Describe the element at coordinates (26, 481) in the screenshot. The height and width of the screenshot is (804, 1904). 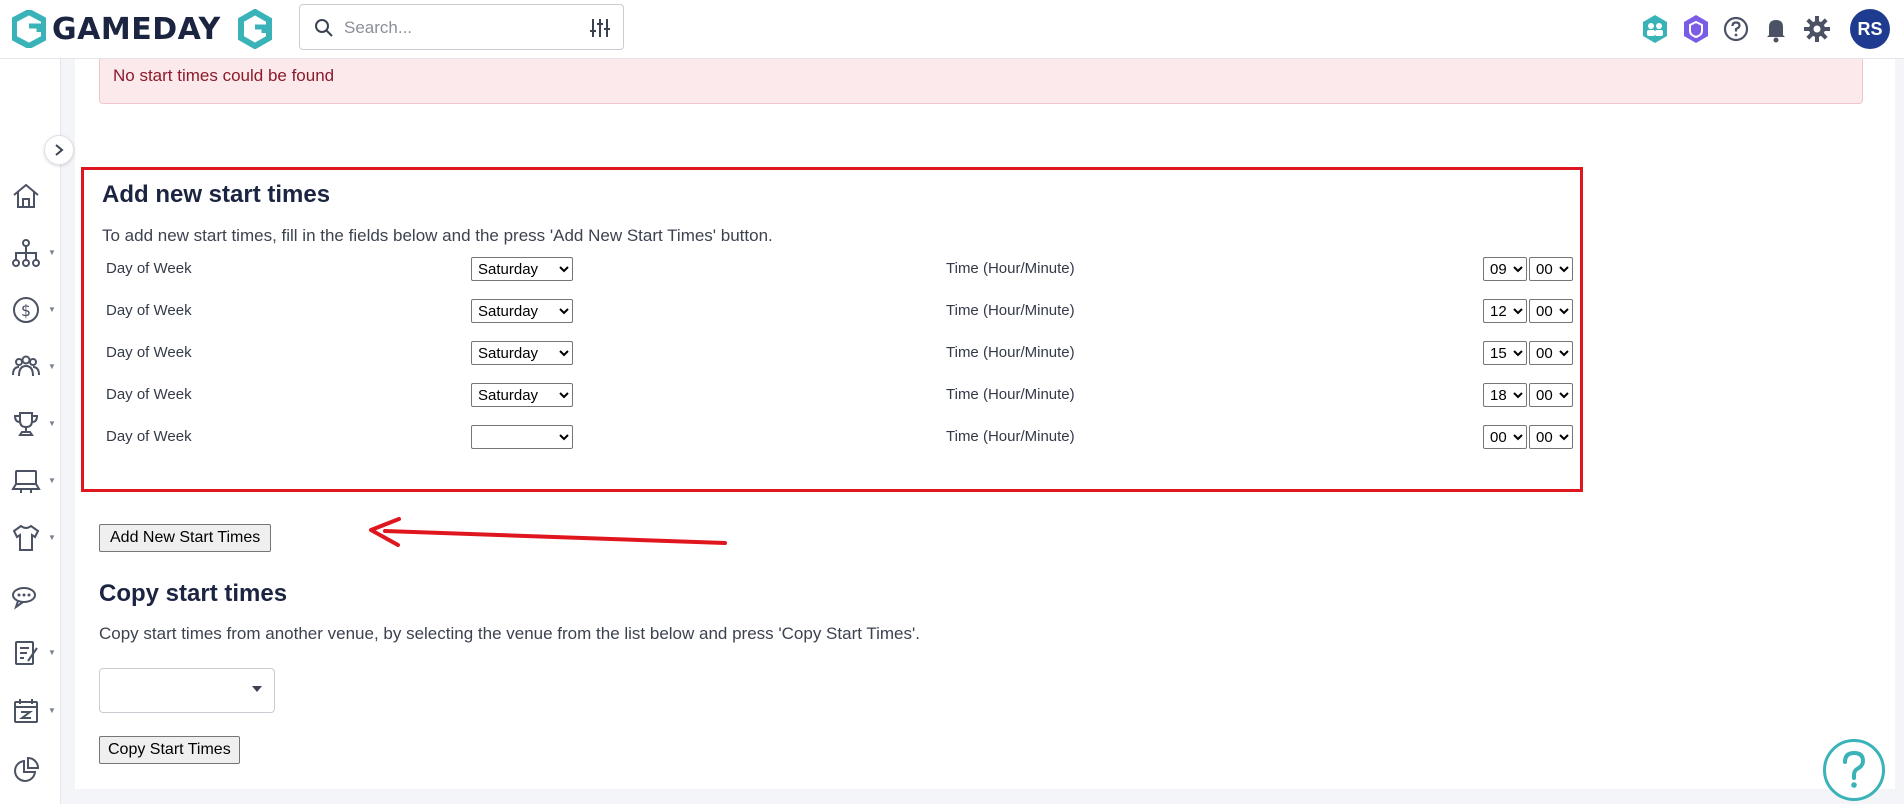
I see `venue-icon` at that location.